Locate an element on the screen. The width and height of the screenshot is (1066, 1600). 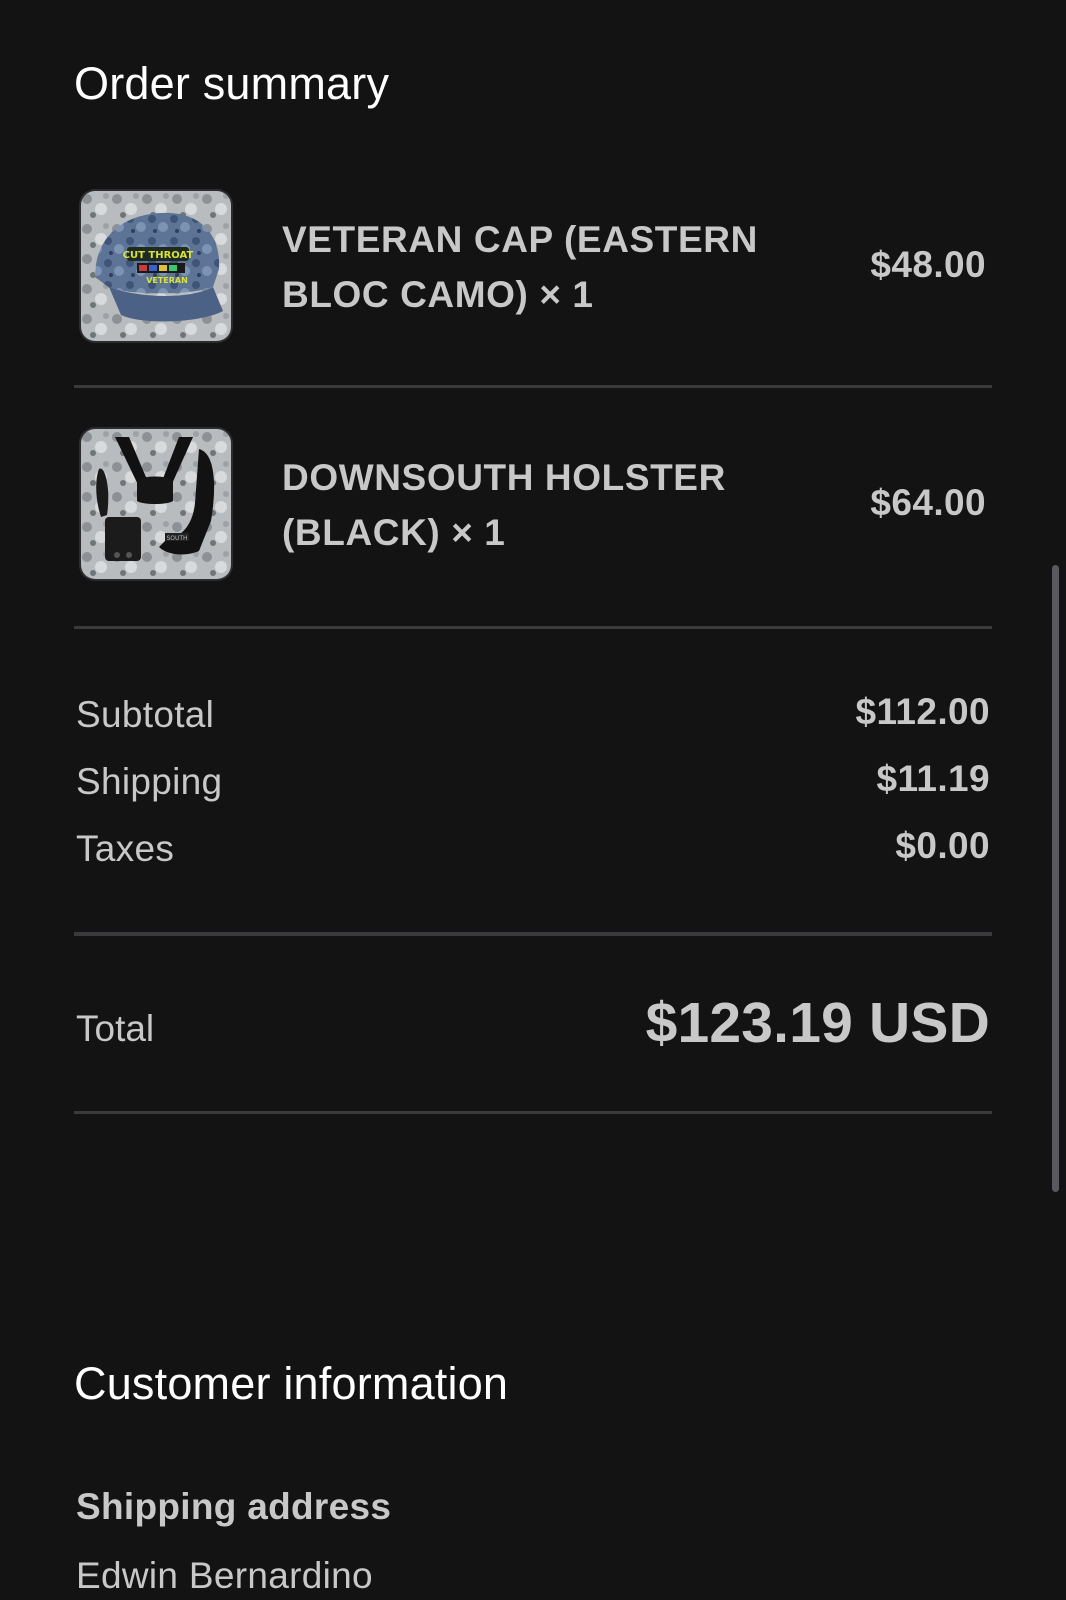
item-price: $64.00 is located at coordinates (928, 502).